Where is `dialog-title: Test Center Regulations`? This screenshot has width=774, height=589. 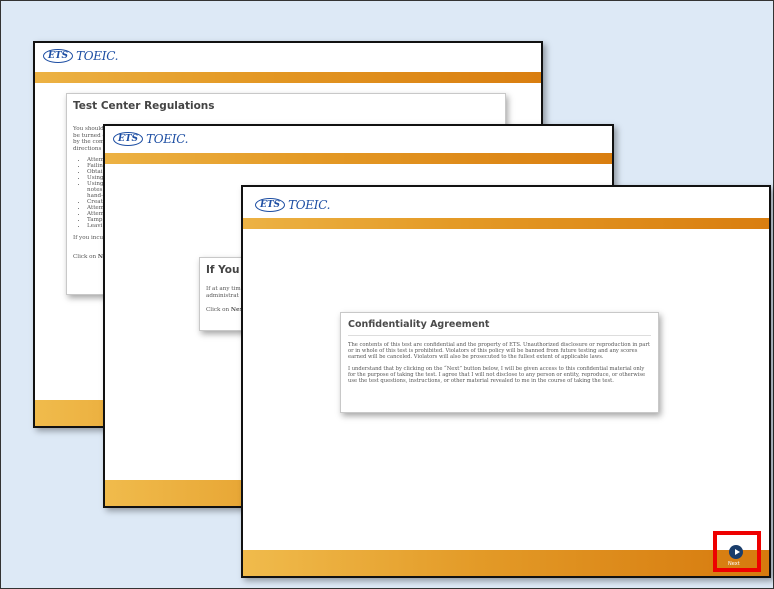 dialog-title: Test Center Regulations is located at coordinates (144, 106).